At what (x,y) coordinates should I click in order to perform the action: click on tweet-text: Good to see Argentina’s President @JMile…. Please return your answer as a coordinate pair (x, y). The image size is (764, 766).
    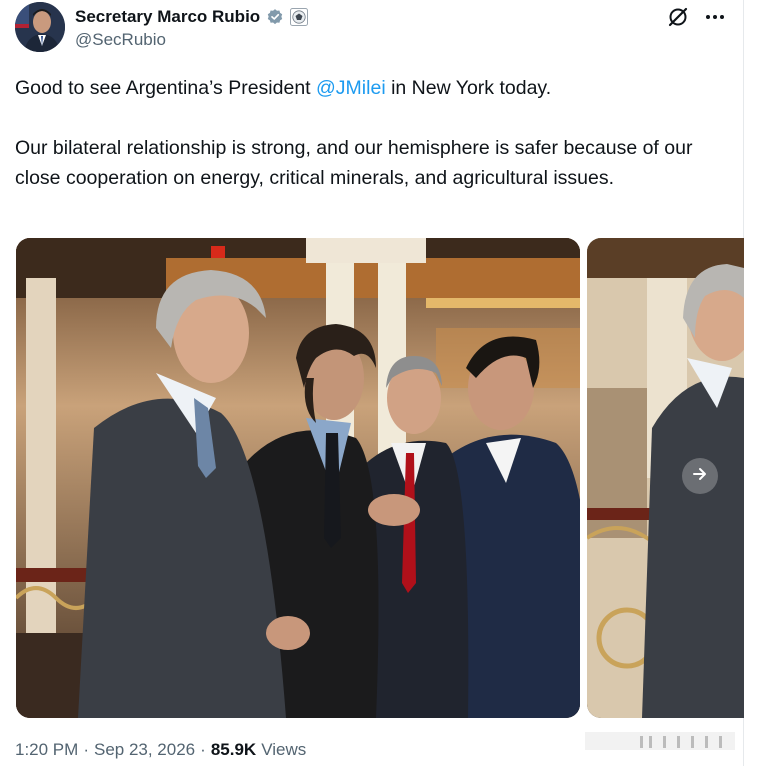
    Looking at the image, I should click on (375, 133).